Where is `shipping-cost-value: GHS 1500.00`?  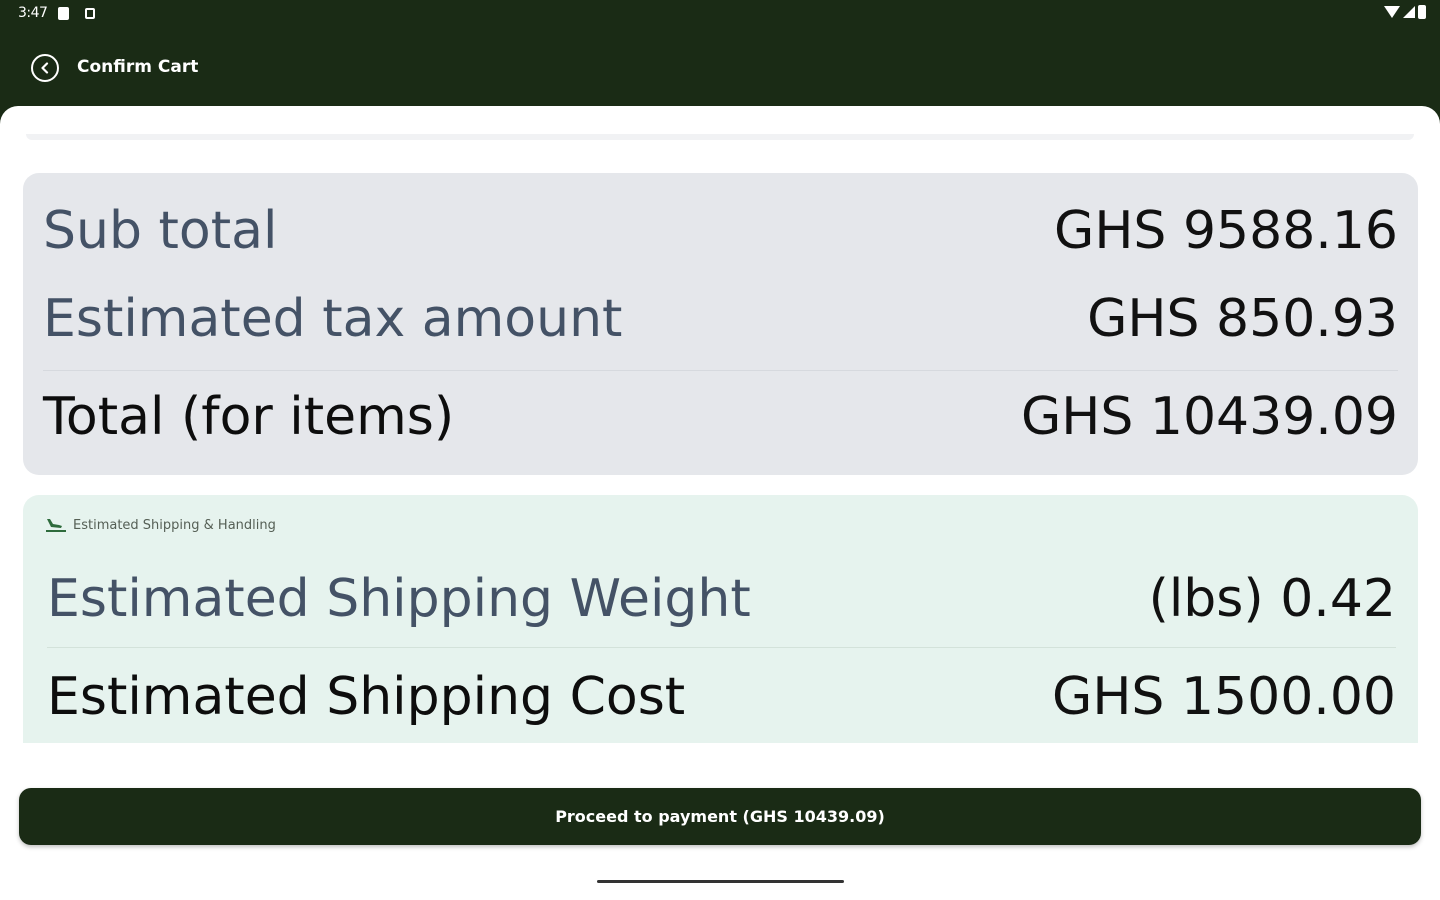 shipping-cost-value: GHS 1500.00 is located at coordinates (1224, 697).